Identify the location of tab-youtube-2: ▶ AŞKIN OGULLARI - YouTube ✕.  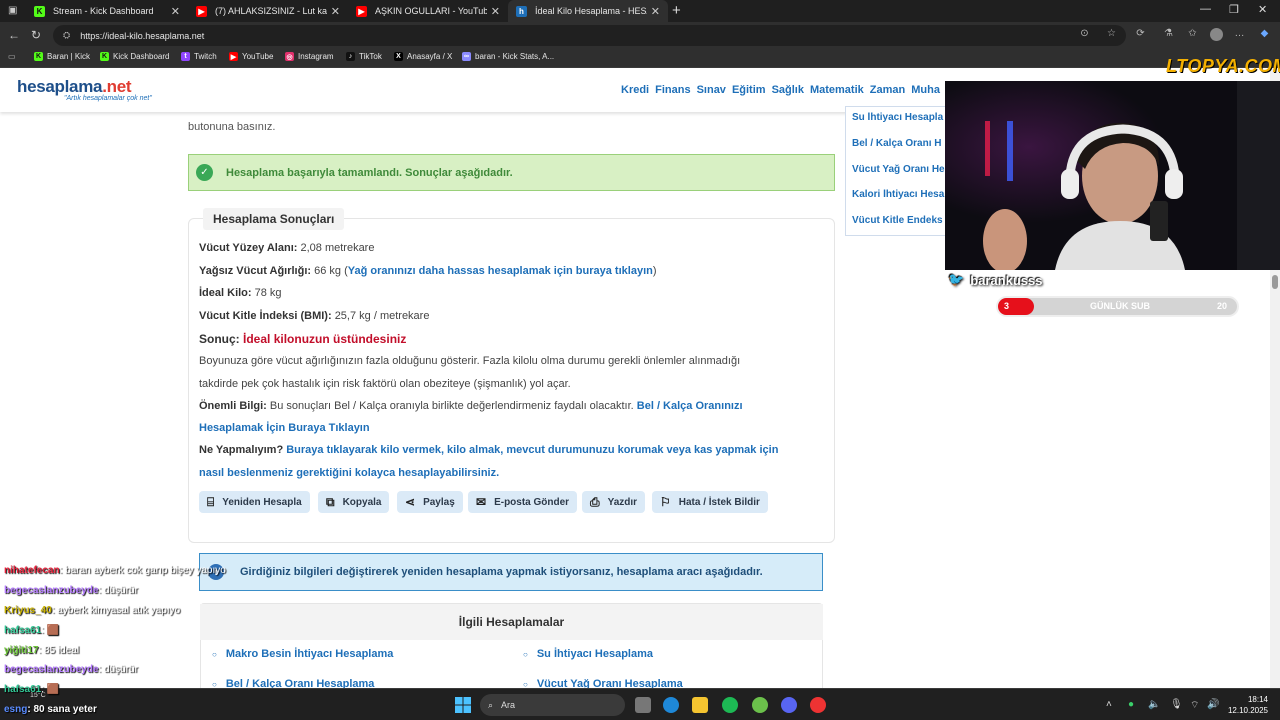
(428, 11).